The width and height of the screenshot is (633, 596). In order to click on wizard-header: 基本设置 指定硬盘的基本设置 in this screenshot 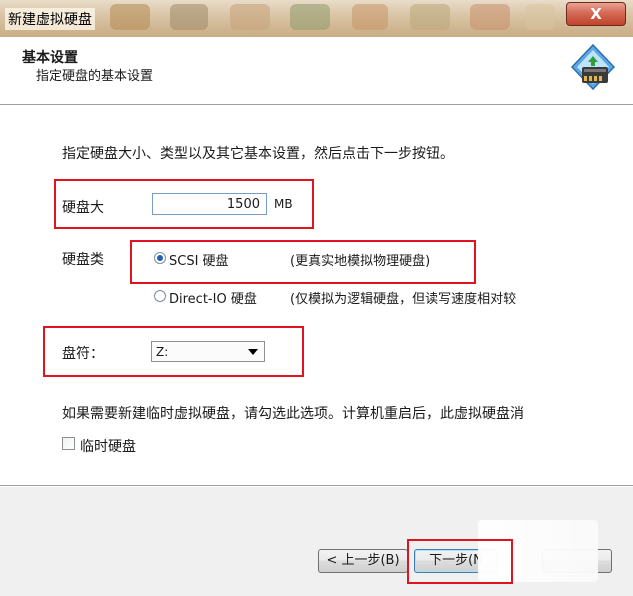, I will do `click(316, 70)`.